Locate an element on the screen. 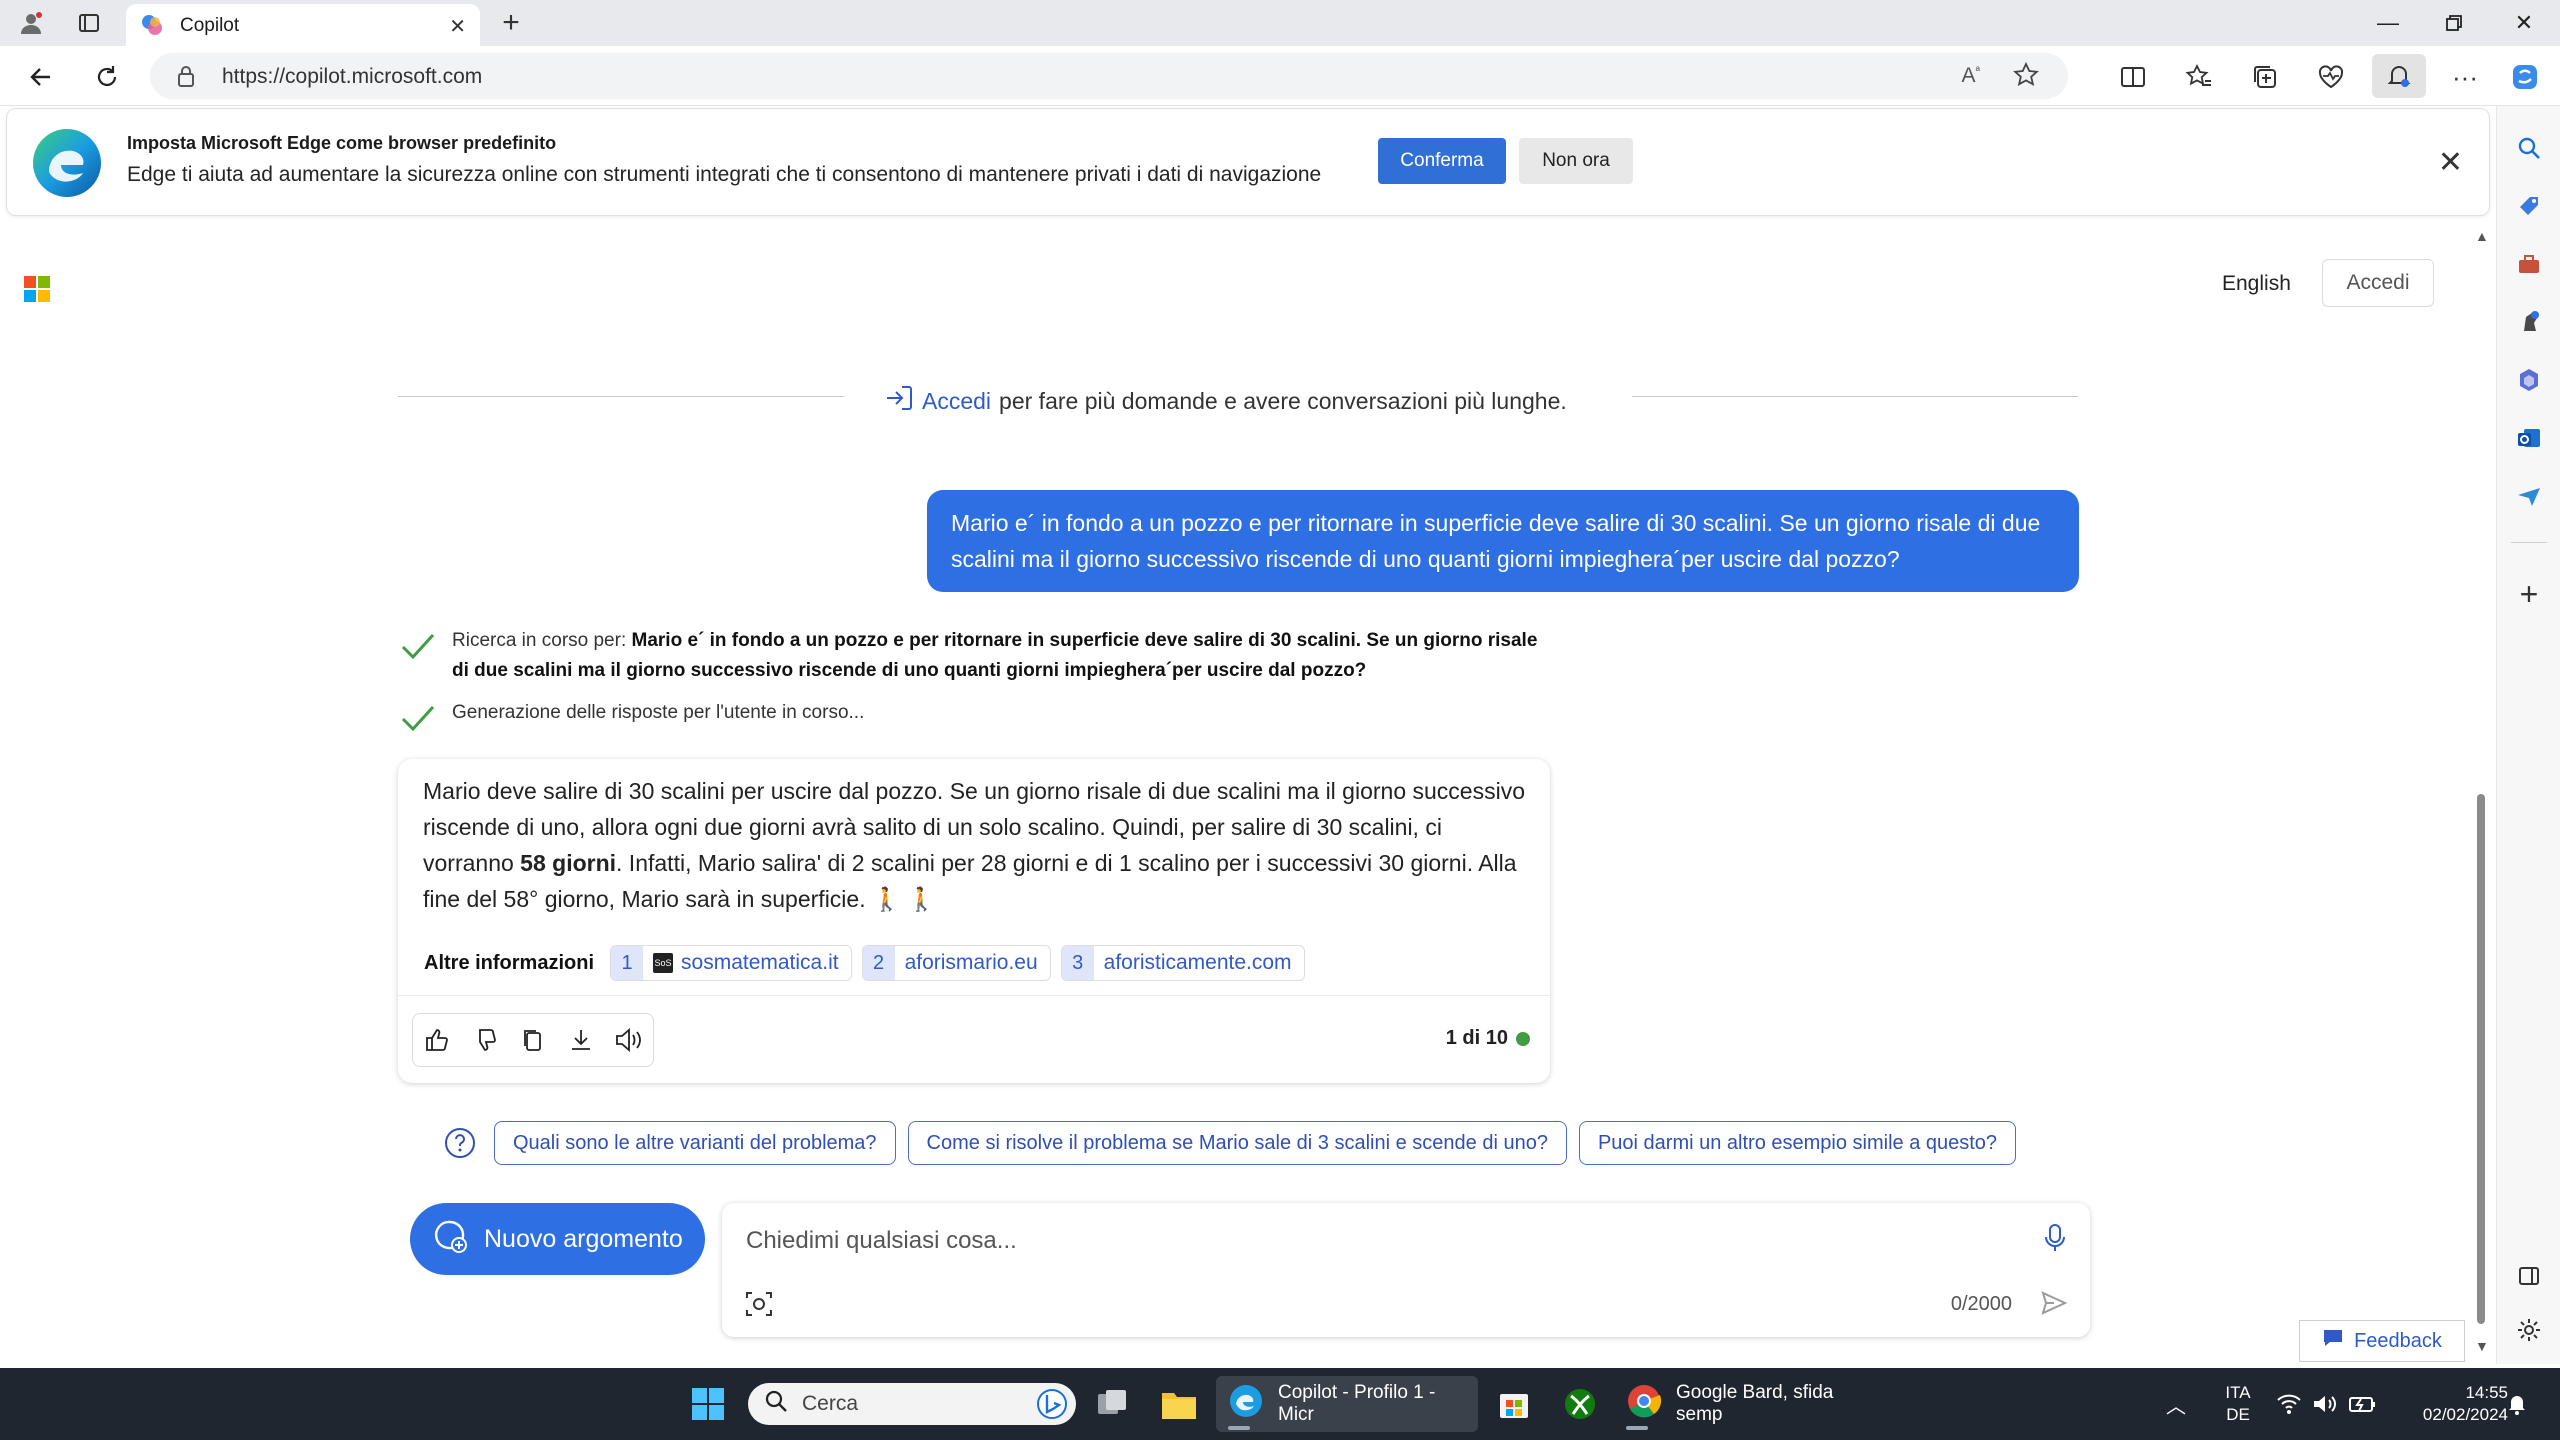 The height and width of the screenshot is (1440, 2560). notifications-icon is located at coordinates (2399, 76).